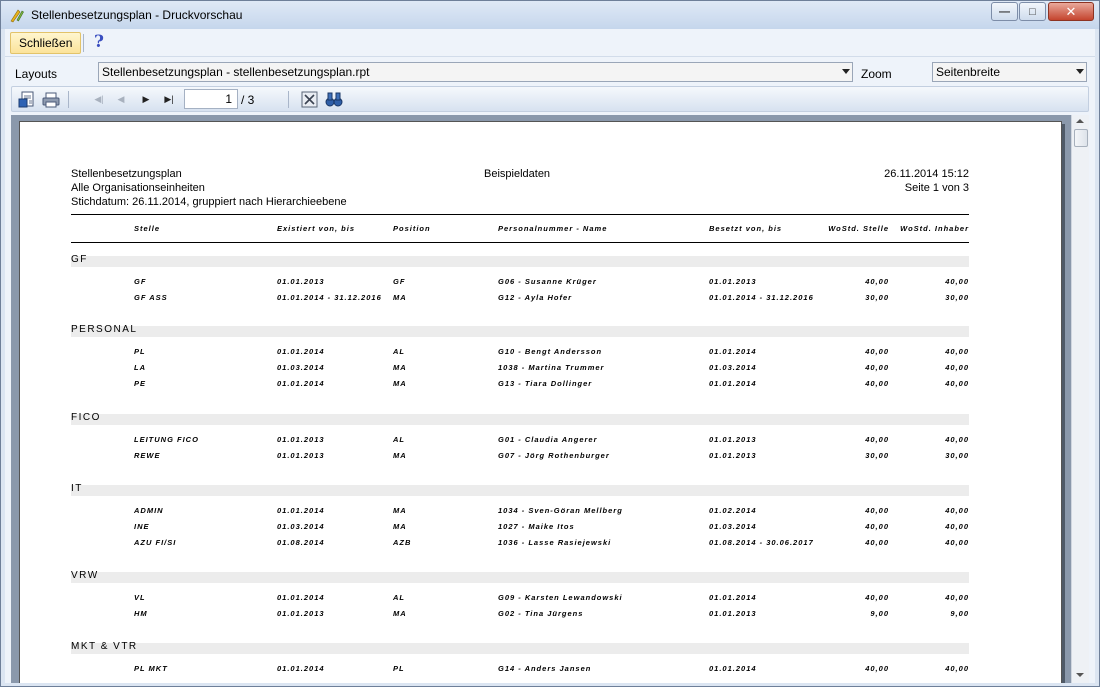 This screenshot has width=1100, height=687. Describe the element at coordinates (121, 99) in the screenshot. I see `previous-page-icon: ◀` at that location.